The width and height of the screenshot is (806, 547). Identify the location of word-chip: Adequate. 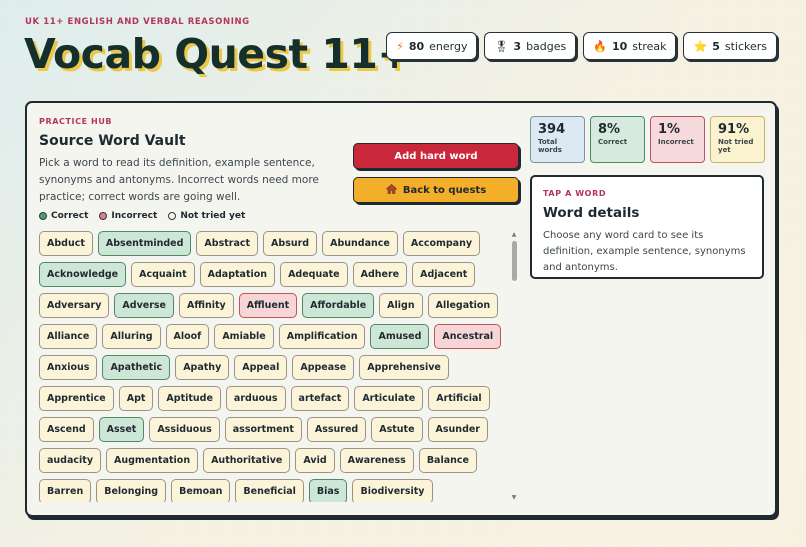
(314, 274).